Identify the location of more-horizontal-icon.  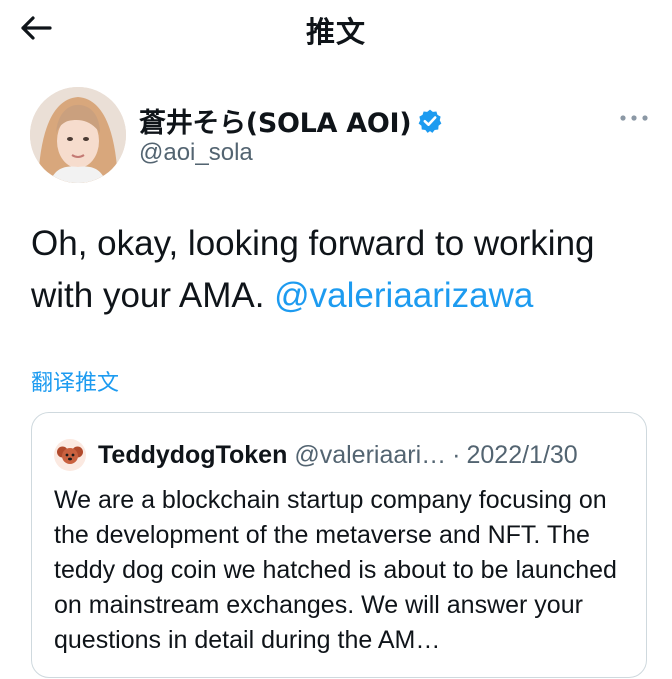
(634, 118).